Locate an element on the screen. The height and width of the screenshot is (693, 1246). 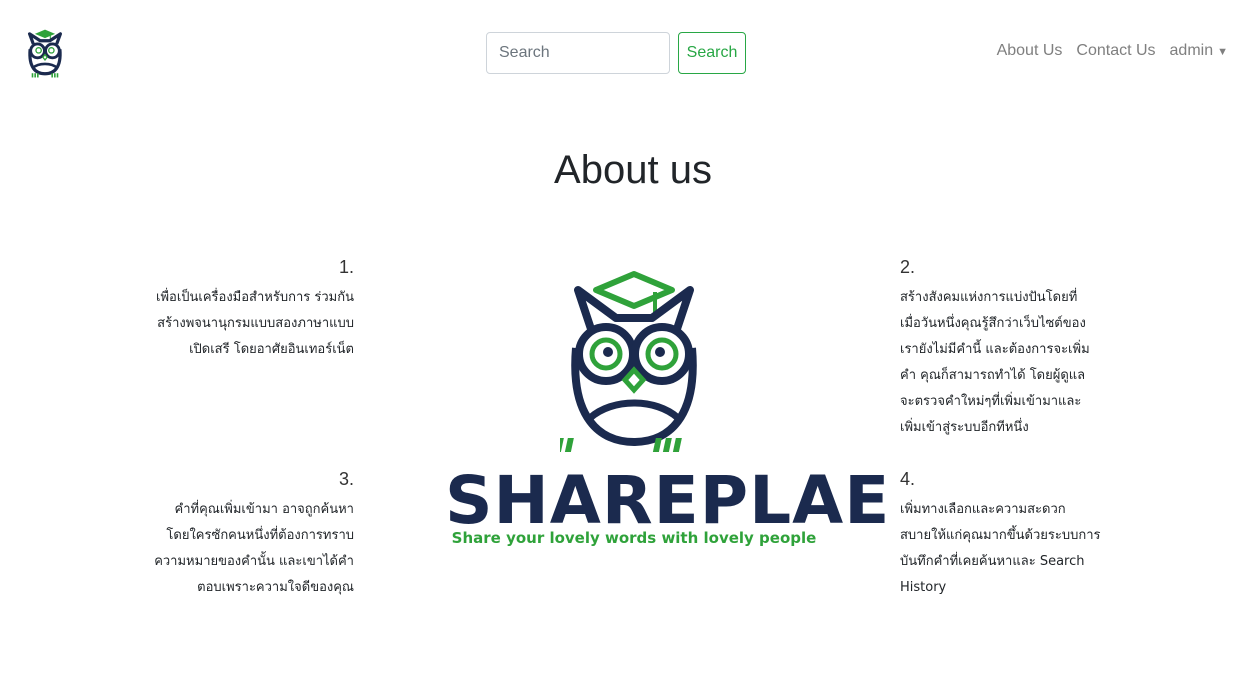
item-text-line: คำ คุณก็สามารถทำได้ โดยผู้ดูแล is located at coordinates (993, 375).